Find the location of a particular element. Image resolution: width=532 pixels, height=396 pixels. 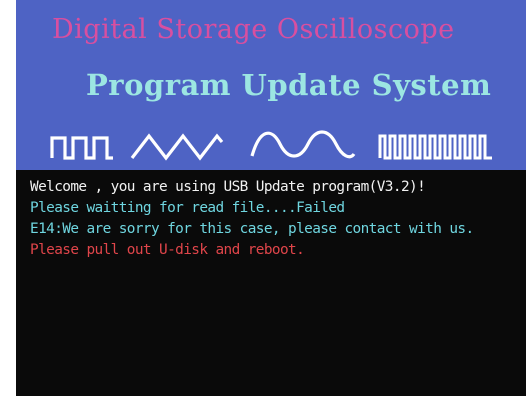

waveform-icons is located at coordinates (271, 145).